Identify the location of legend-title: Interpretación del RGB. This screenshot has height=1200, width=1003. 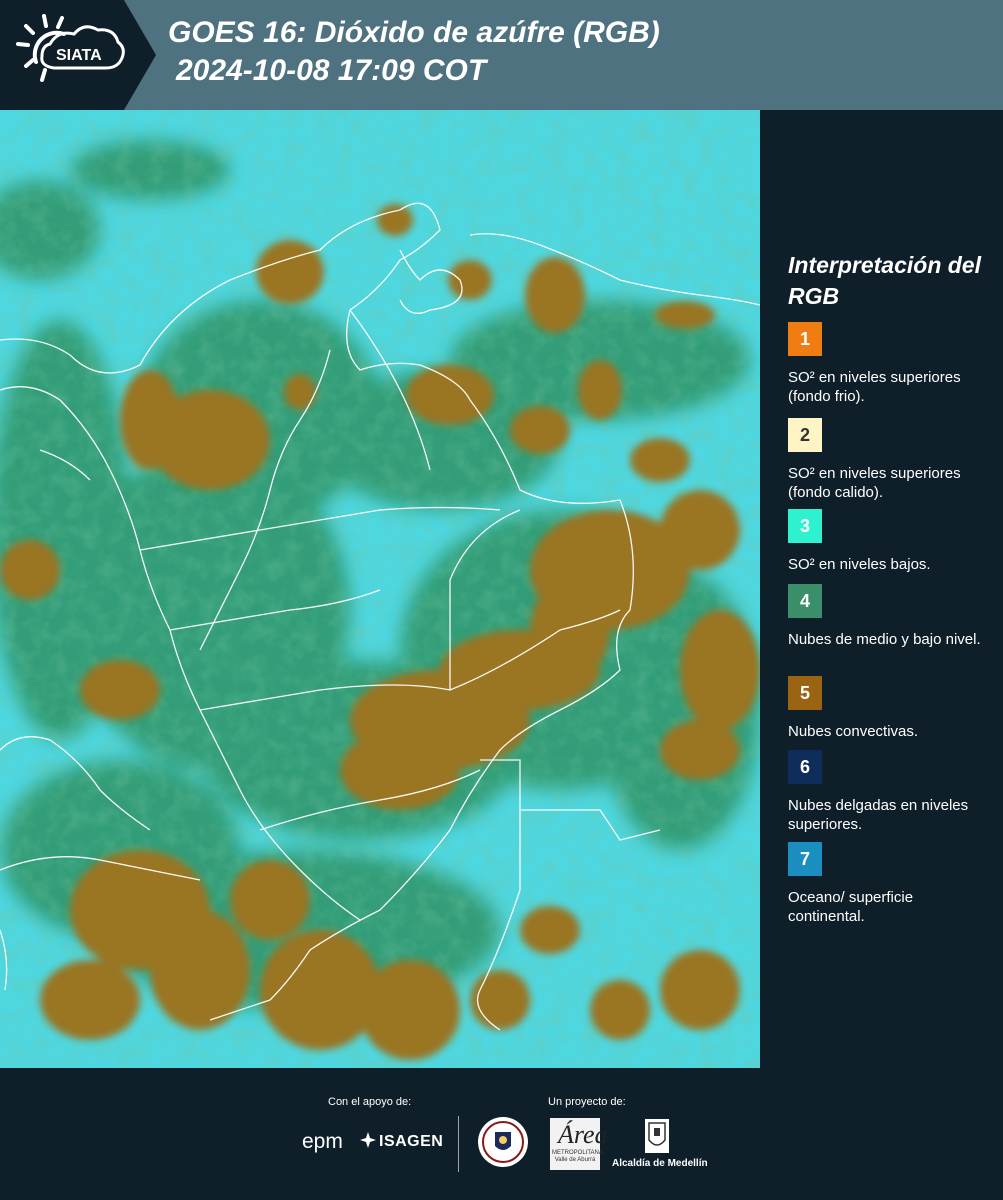
(884, 280).